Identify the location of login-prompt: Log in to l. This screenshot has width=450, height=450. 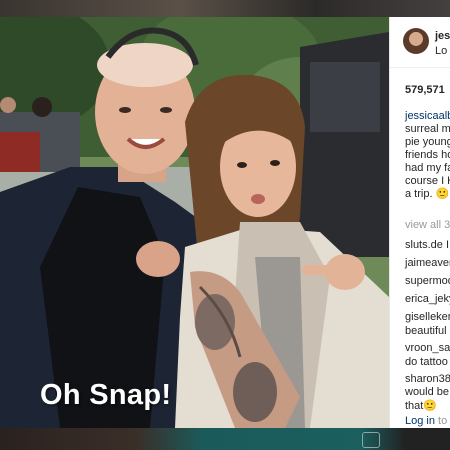
(427, 421).